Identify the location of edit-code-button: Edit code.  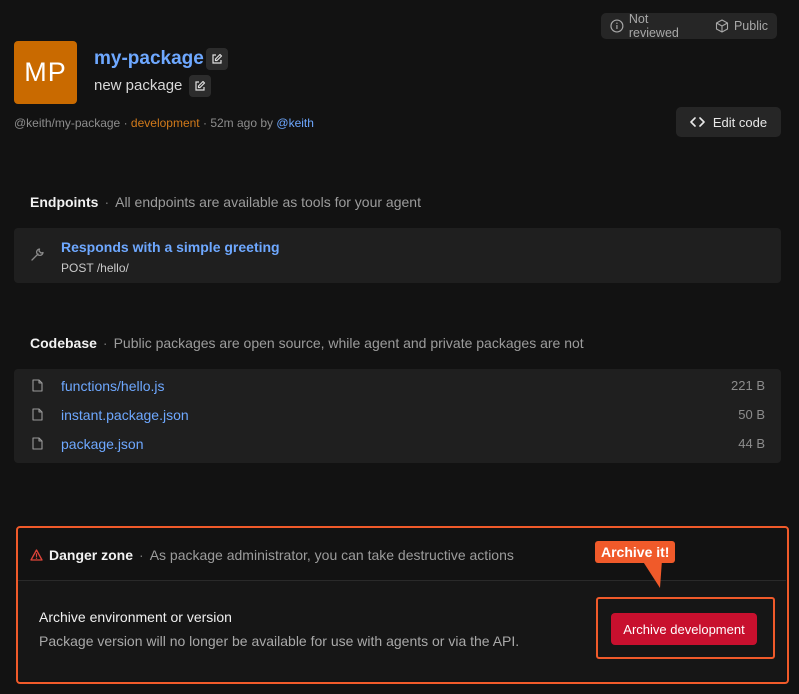
(728, 122).